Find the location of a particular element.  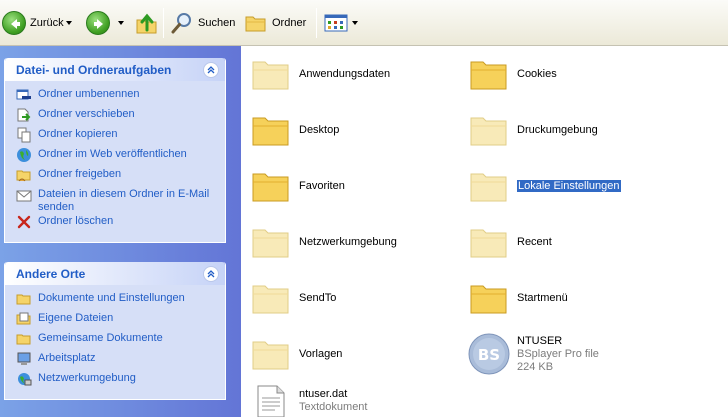

file-item-ntuser-dat: ntuser.dat Textdokument is located at coordinates (311, 400).